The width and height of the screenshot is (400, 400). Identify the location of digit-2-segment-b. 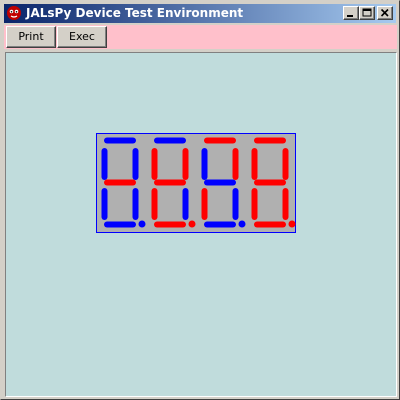
(185, 164).